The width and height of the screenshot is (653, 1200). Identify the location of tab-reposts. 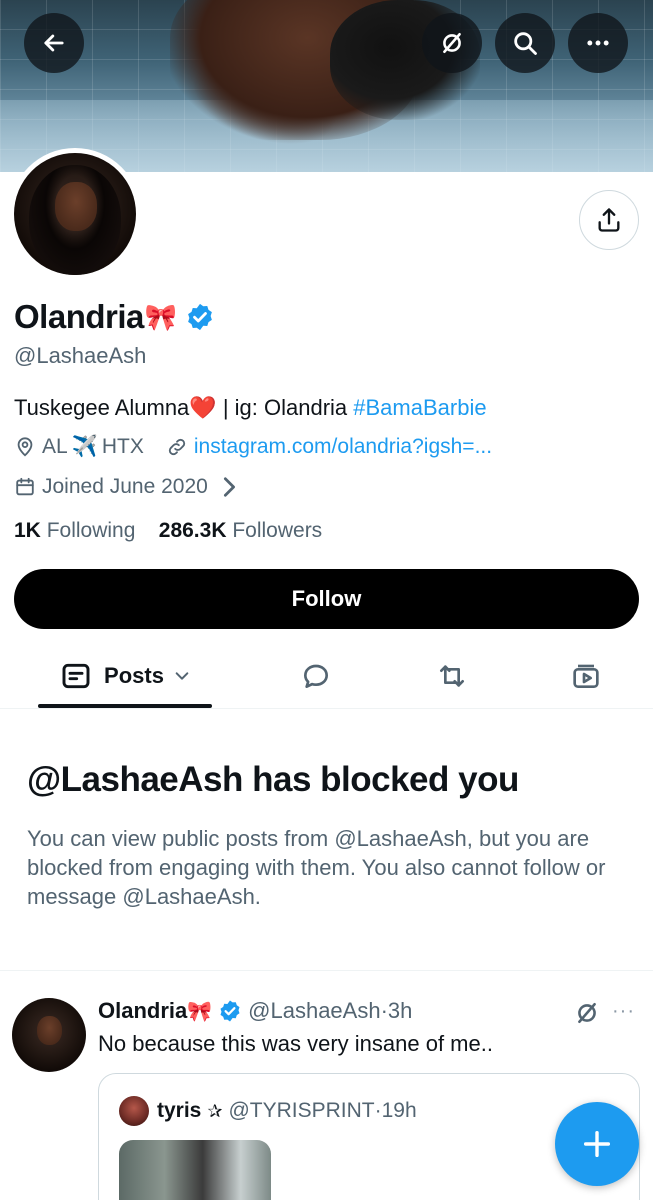
(452, 676).